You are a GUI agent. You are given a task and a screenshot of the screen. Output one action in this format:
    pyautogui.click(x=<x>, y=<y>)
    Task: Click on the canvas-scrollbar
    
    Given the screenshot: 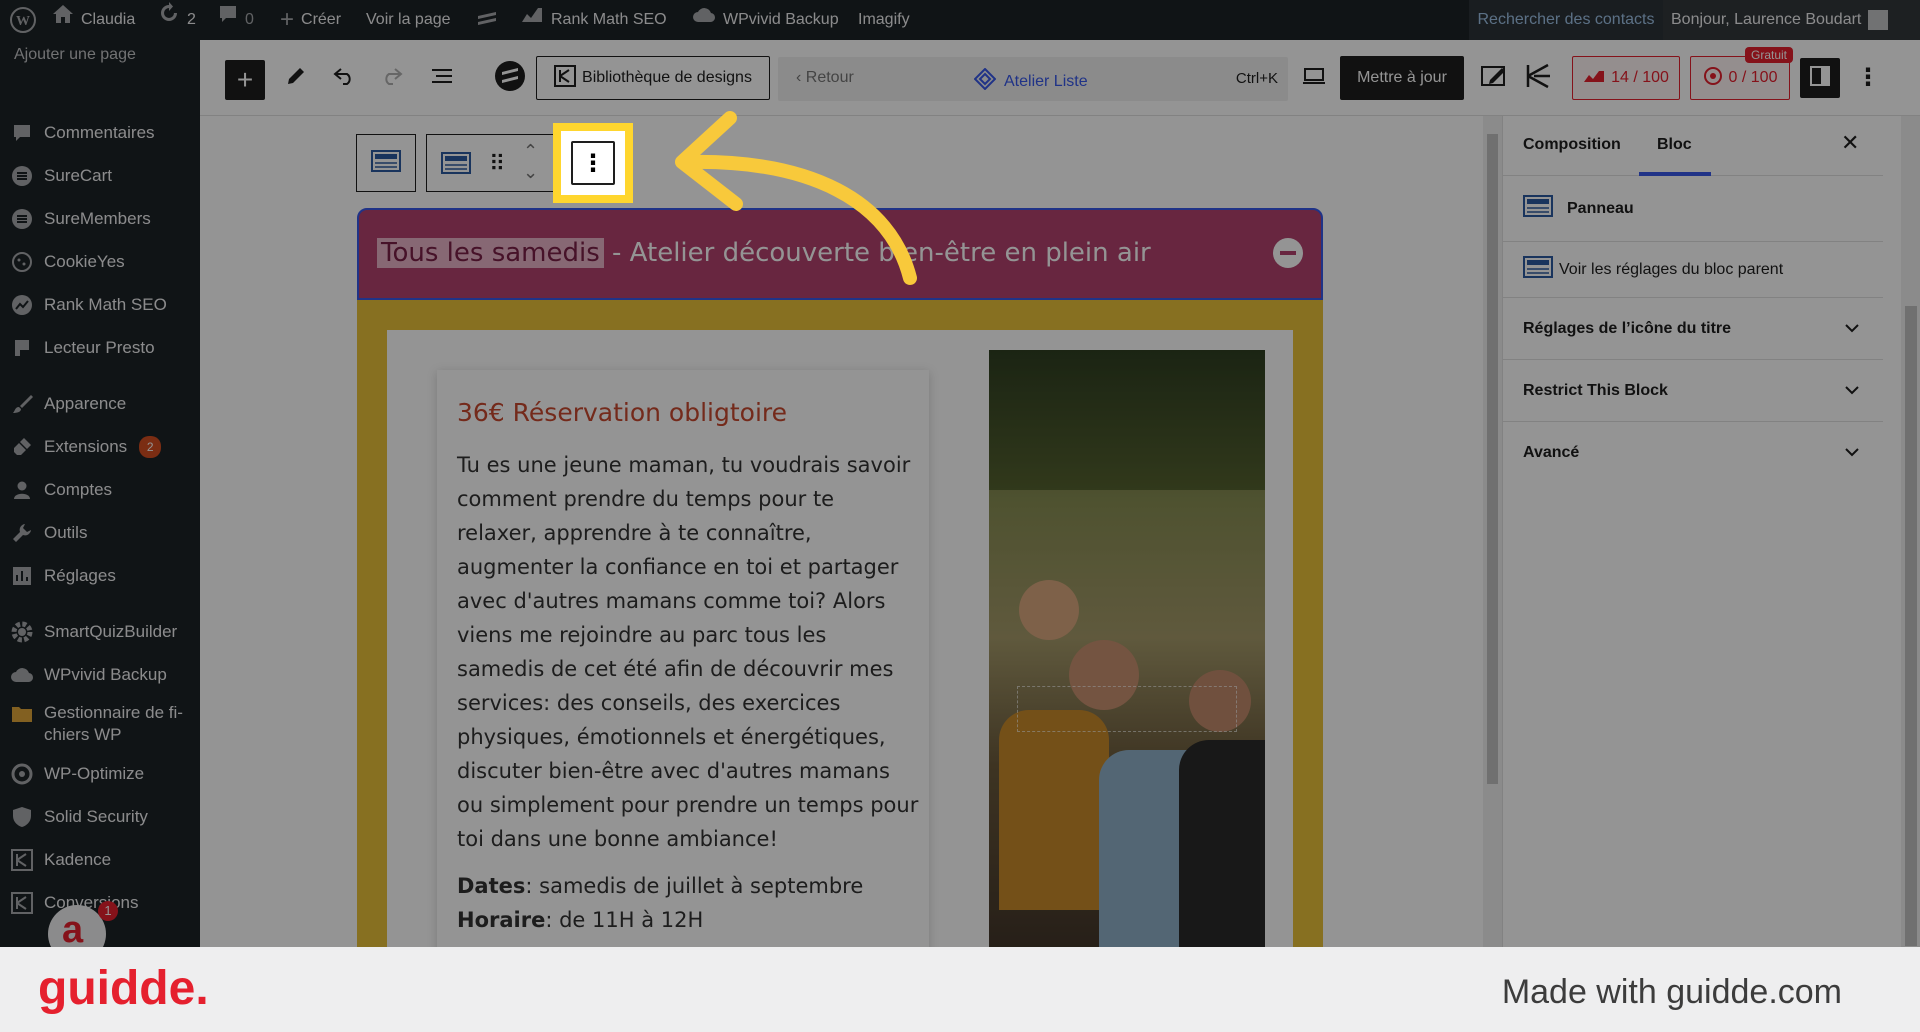 What is the action you would take?
    pyautogui.click(x=1492, y=531)
    